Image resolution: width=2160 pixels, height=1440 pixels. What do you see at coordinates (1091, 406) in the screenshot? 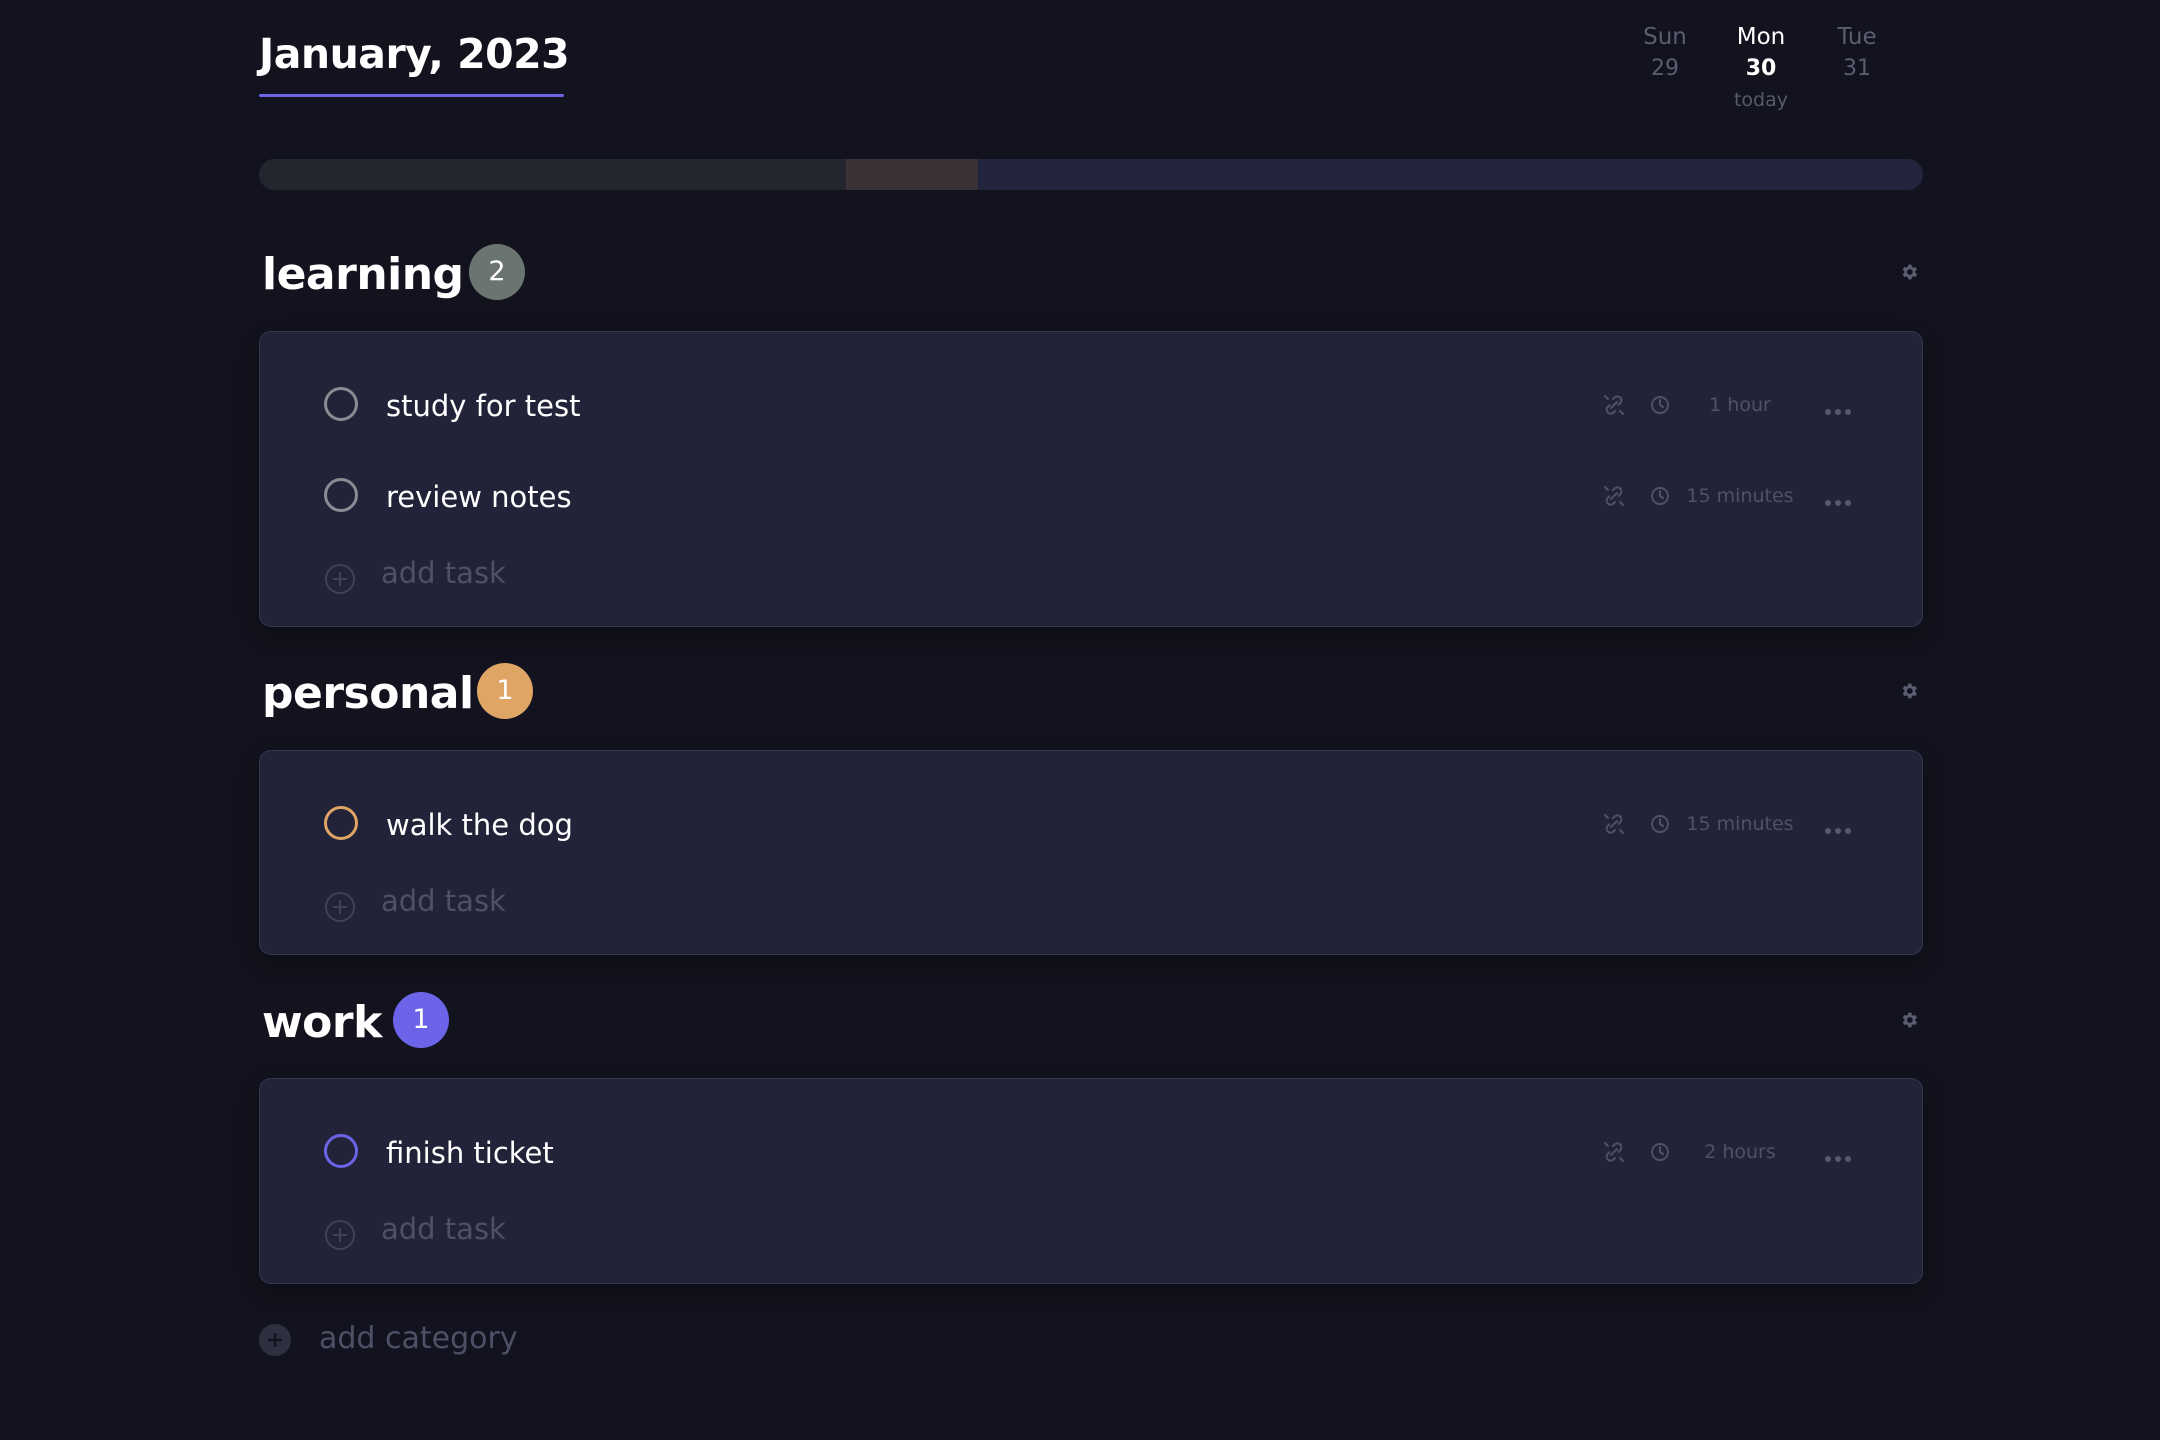
I see `task-row: study for test 1 hour` at bounding box center [1091, 406].